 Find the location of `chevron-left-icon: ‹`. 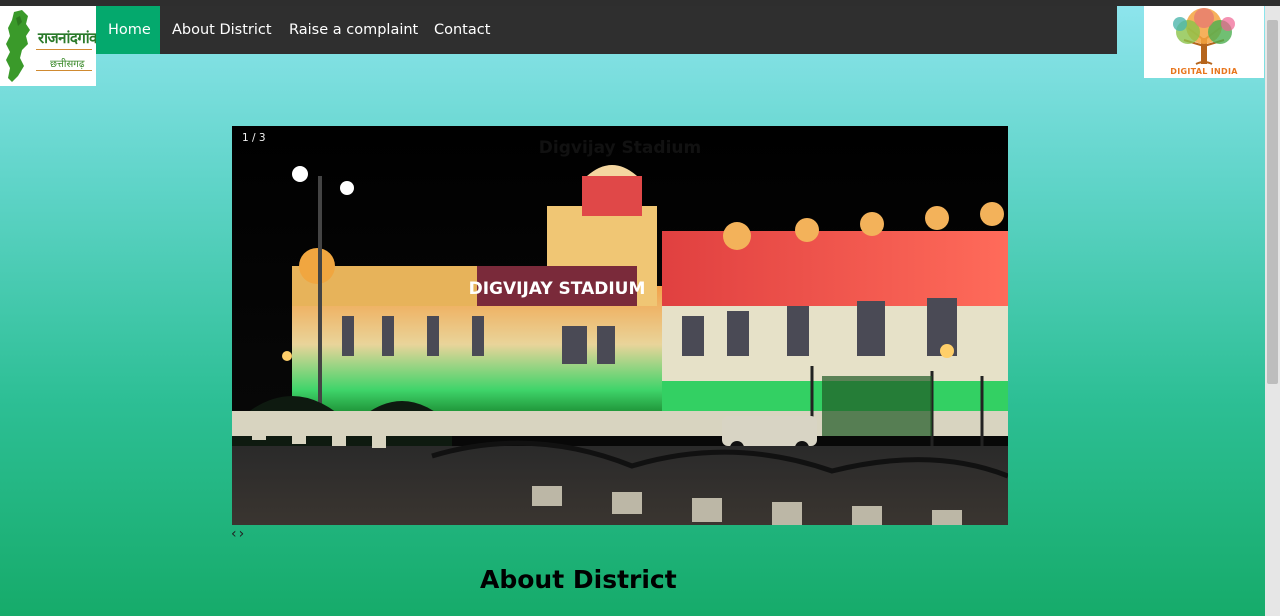

chevron-left-icon: ‹ is located at coordinates (234, 534).